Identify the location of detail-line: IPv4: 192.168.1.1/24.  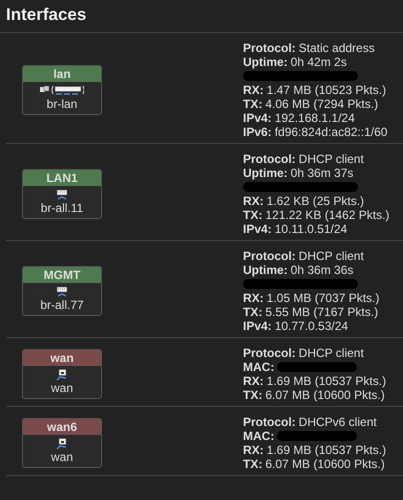
(299, 118).